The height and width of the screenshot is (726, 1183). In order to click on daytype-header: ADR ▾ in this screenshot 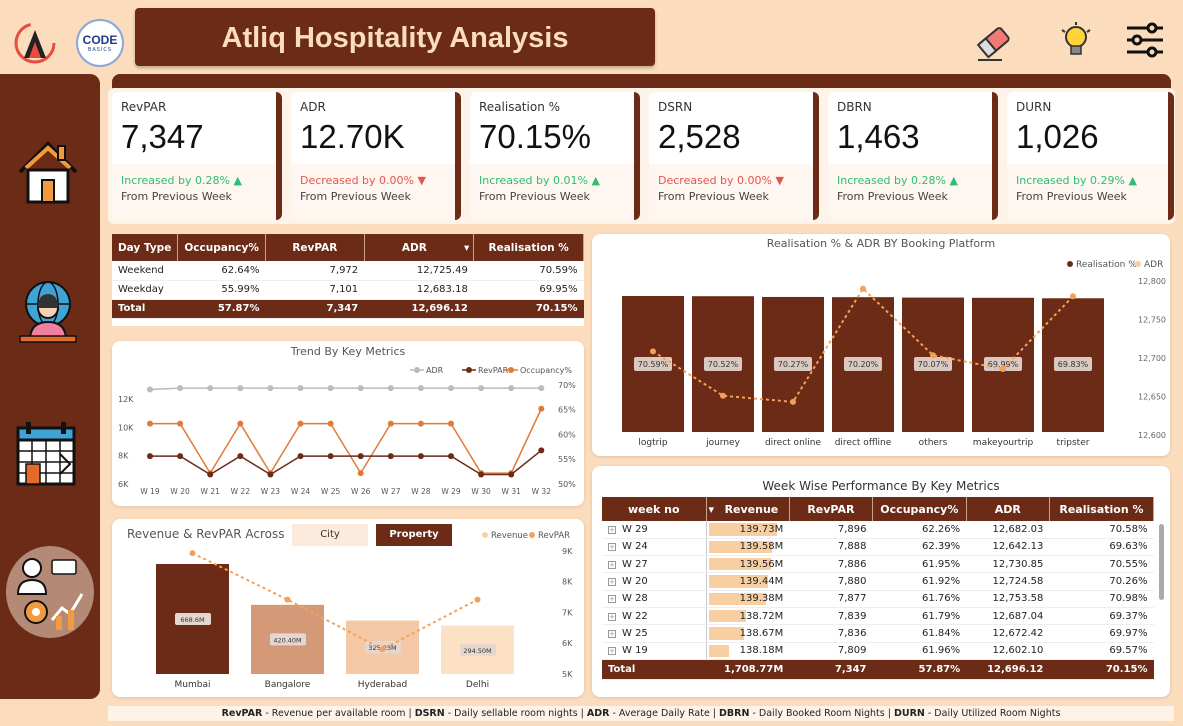, I will do `click(419, 247)`.